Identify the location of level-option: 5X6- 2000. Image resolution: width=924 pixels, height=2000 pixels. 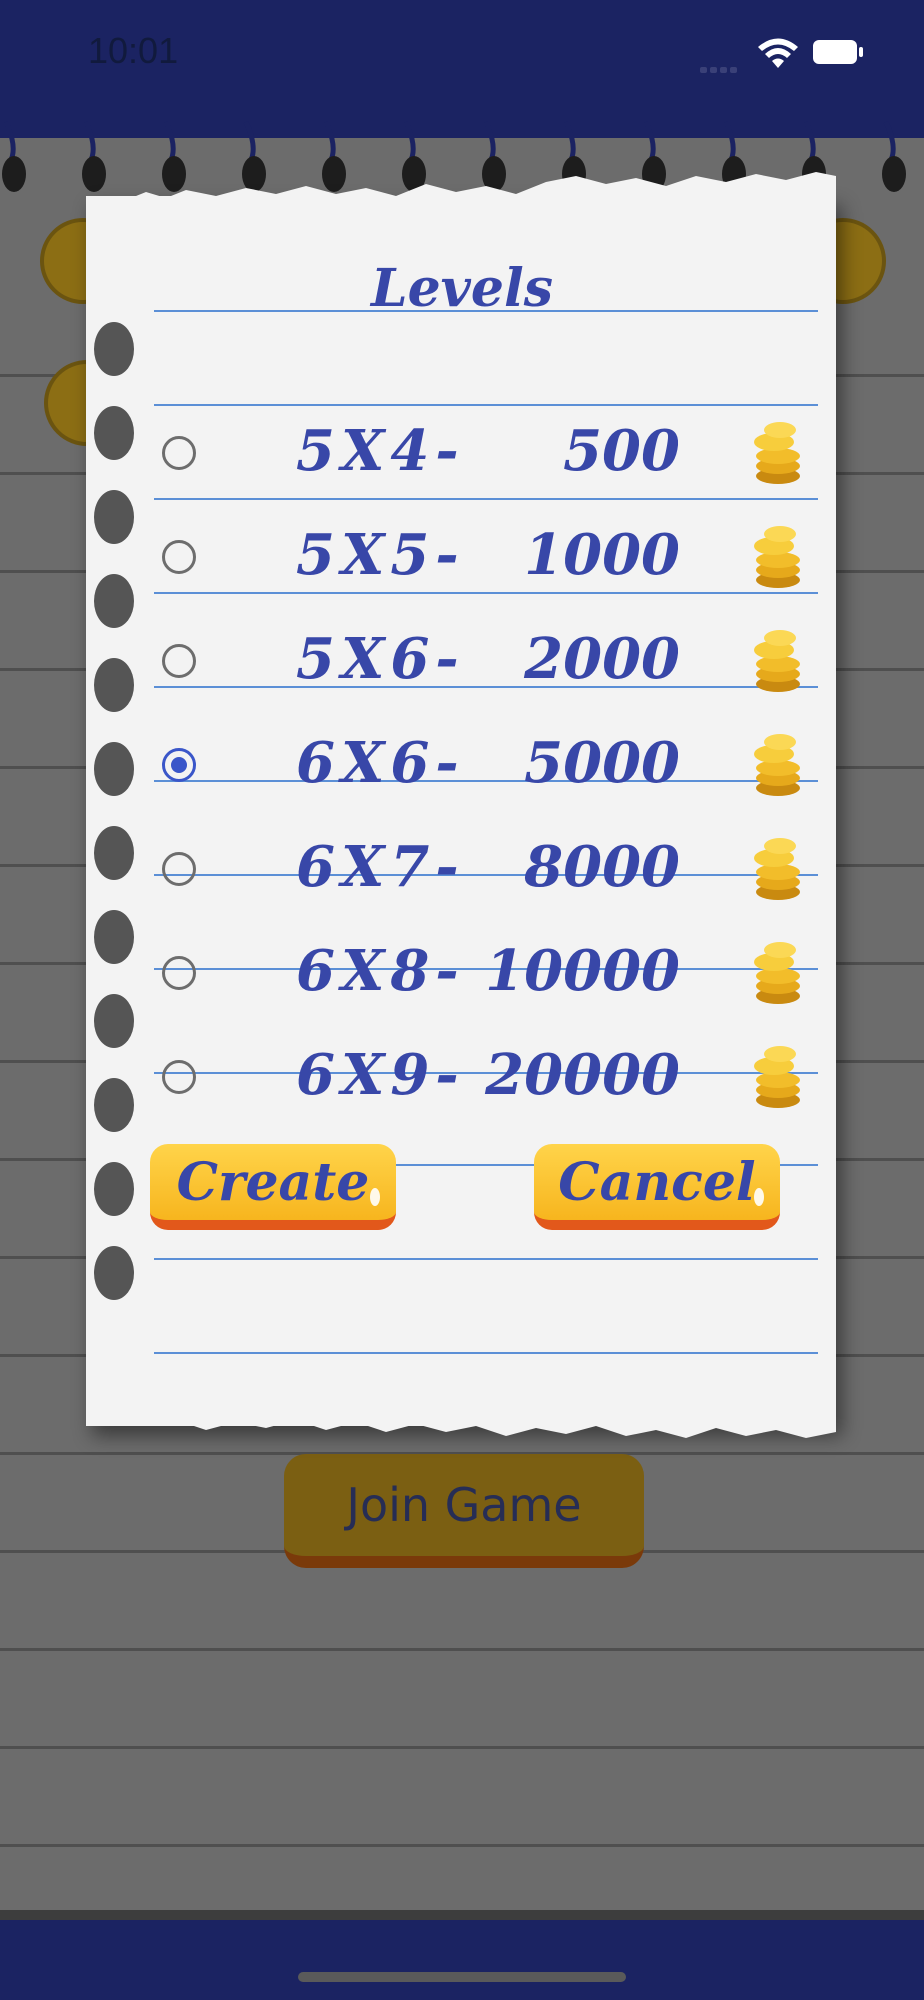
(490, 662).